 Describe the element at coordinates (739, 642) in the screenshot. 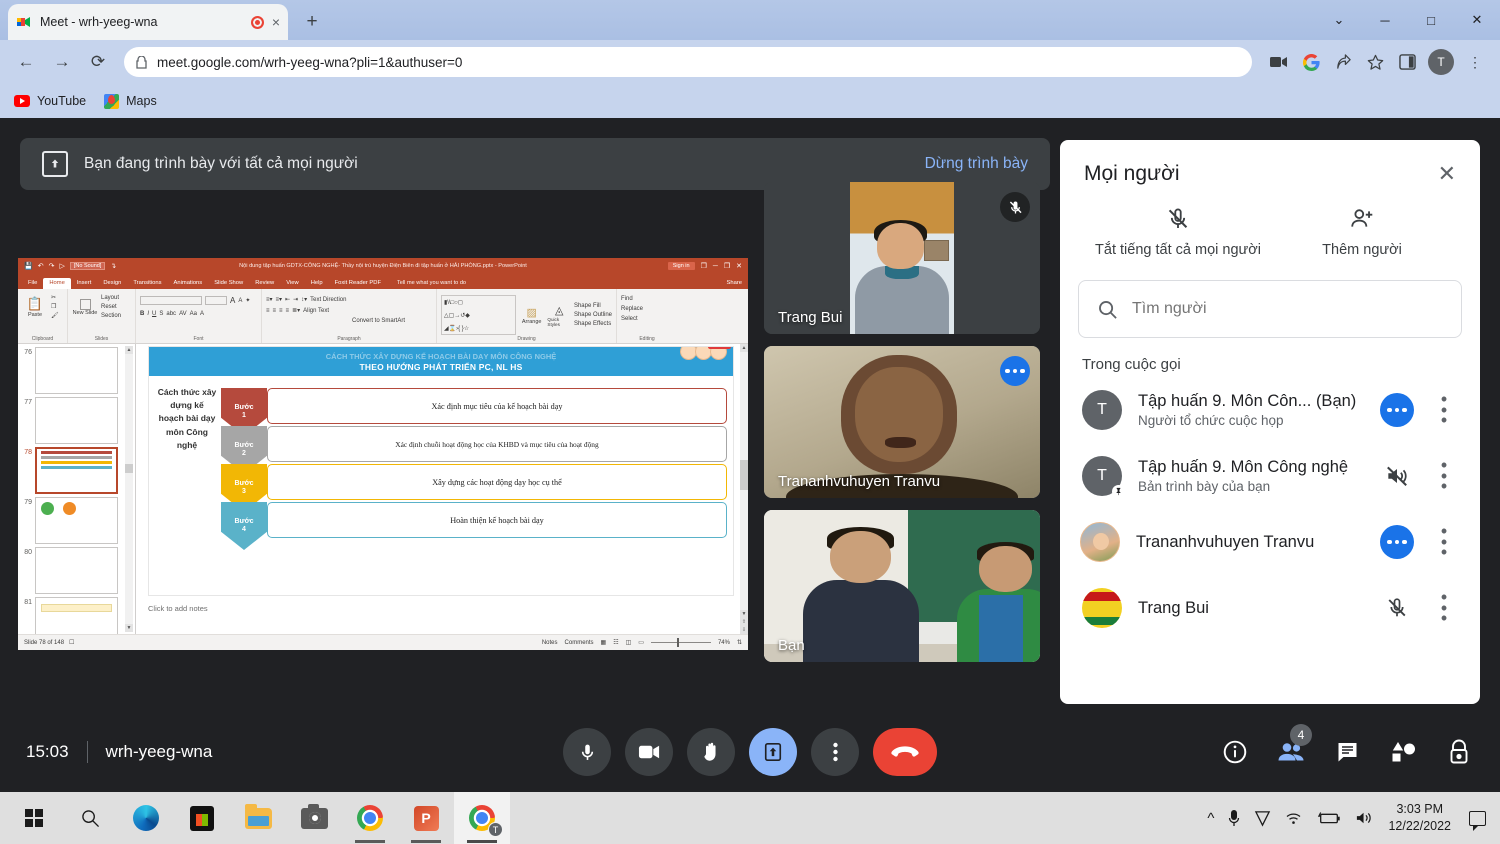

I see `fit-slide-icon: ⇅` at that location.